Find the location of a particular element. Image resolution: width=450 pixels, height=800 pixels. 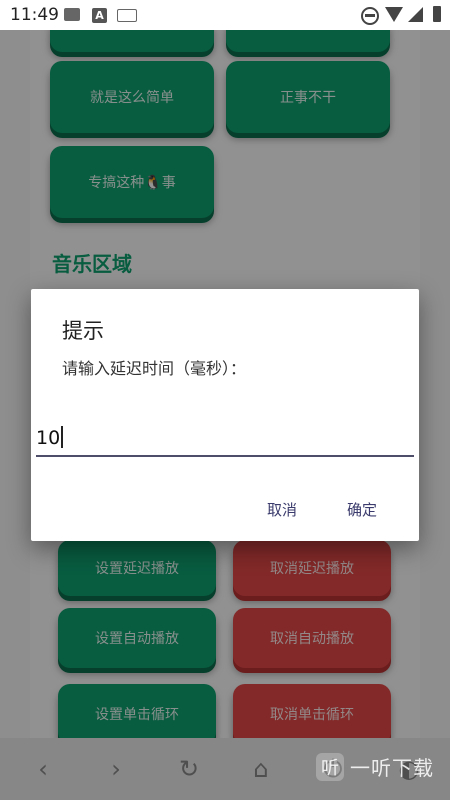

input-value: 10 is located at coordinates (48, 438).